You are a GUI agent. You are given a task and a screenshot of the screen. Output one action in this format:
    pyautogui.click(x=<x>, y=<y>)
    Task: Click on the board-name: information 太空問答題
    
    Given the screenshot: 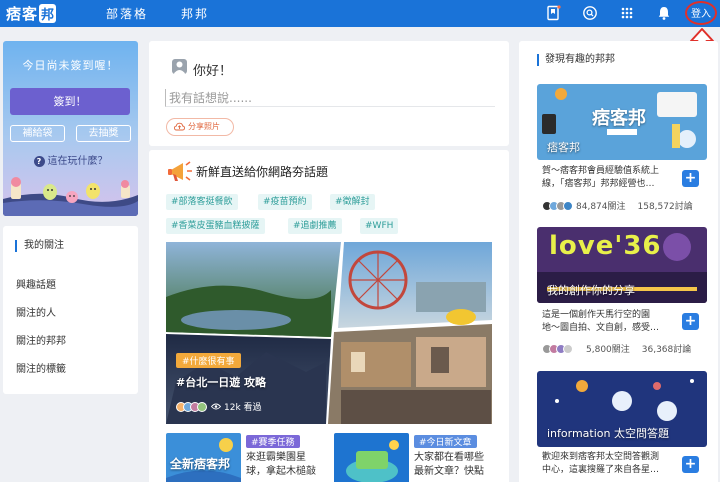 What is the action you would take?
    pyautogui.click(x=608, y=433)
    